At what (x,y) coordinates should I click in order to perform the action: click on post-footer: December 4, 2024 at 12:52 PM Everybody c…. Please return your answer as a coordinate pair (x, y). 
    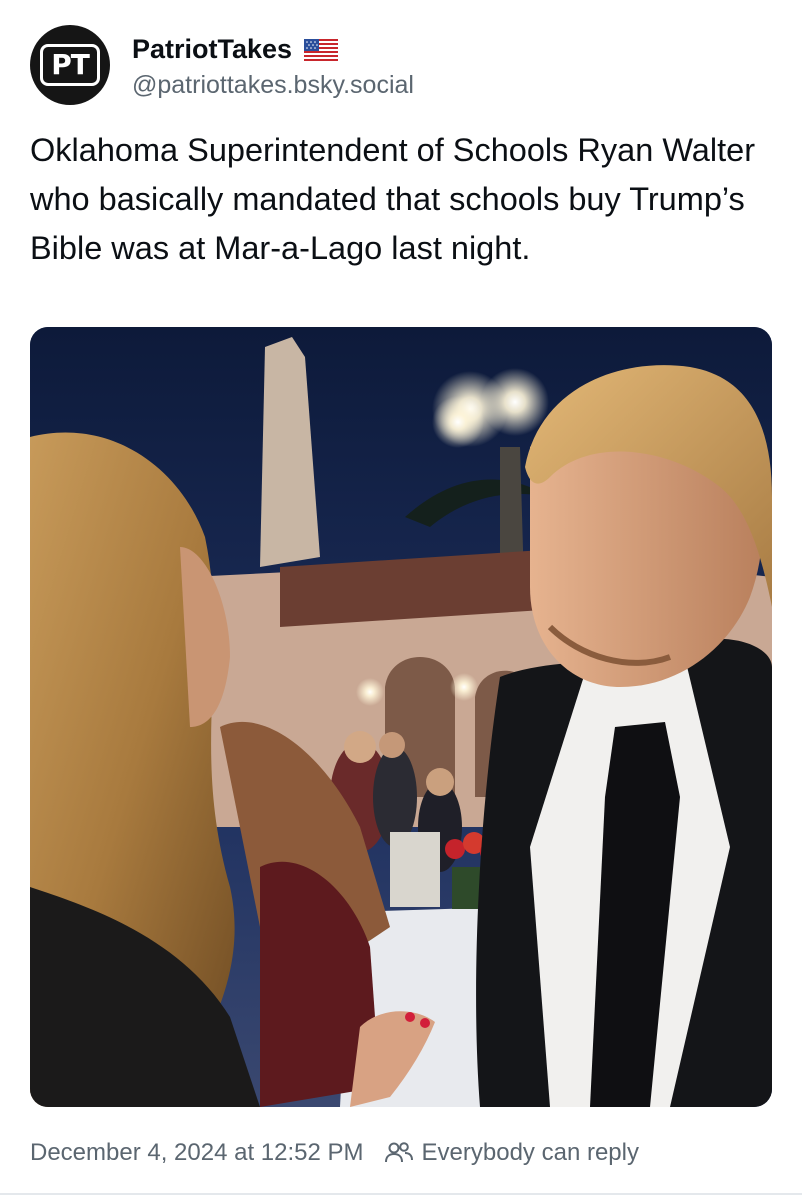
    Looking at the image, I should click on (334, 1153).